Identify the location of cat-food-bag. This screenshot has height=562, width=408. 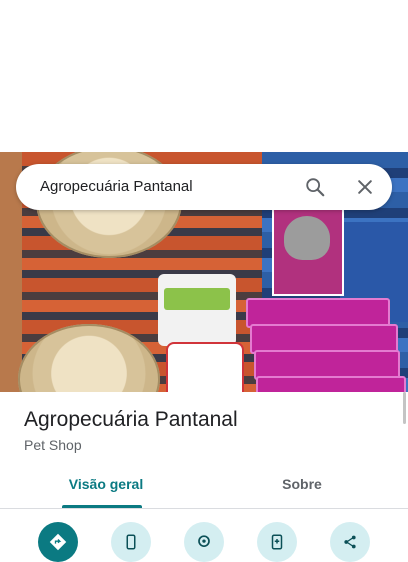
(308, 252).